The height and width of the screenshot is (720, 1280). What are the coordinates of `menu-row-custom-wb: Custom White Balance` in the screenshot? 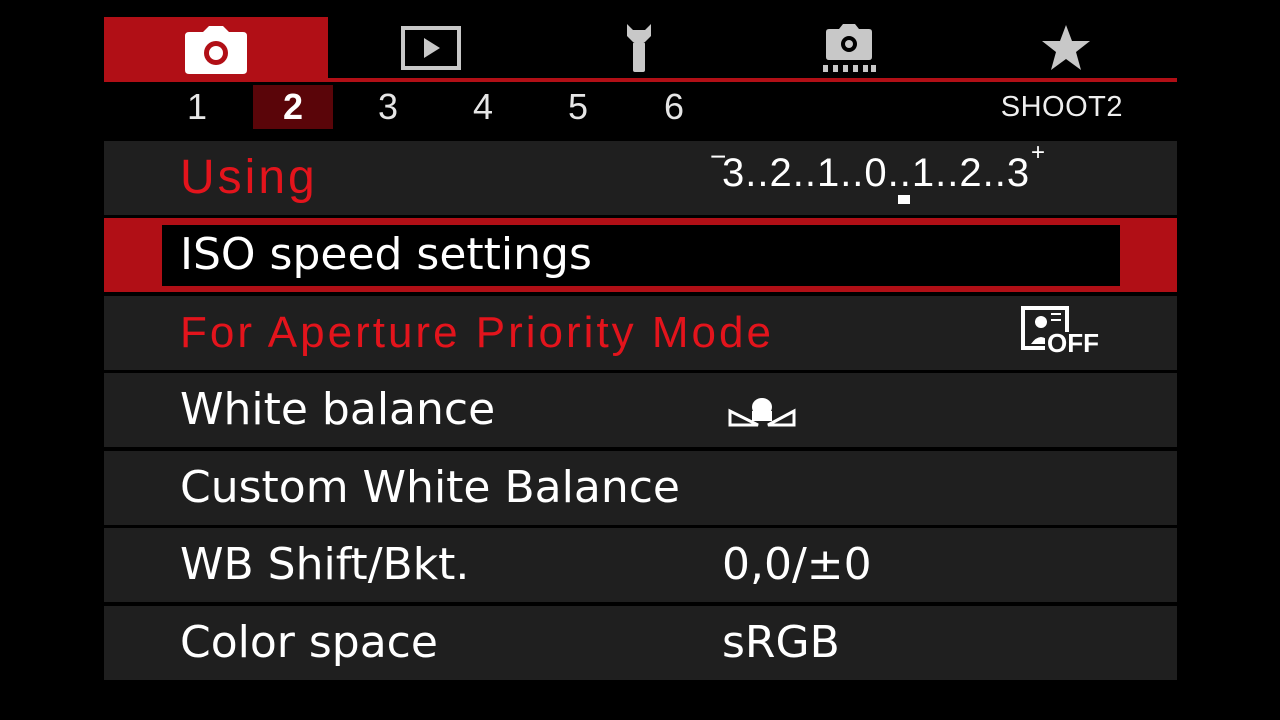 It's located at (640, 488).